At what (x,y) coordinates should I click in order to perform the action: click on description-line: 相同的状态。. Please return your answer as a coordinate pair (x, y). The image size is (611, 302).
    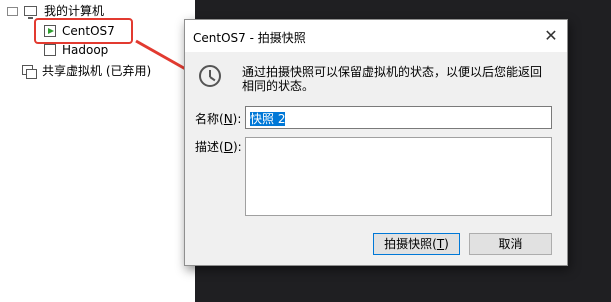
    Looking at the image, I should click on (278, 86).